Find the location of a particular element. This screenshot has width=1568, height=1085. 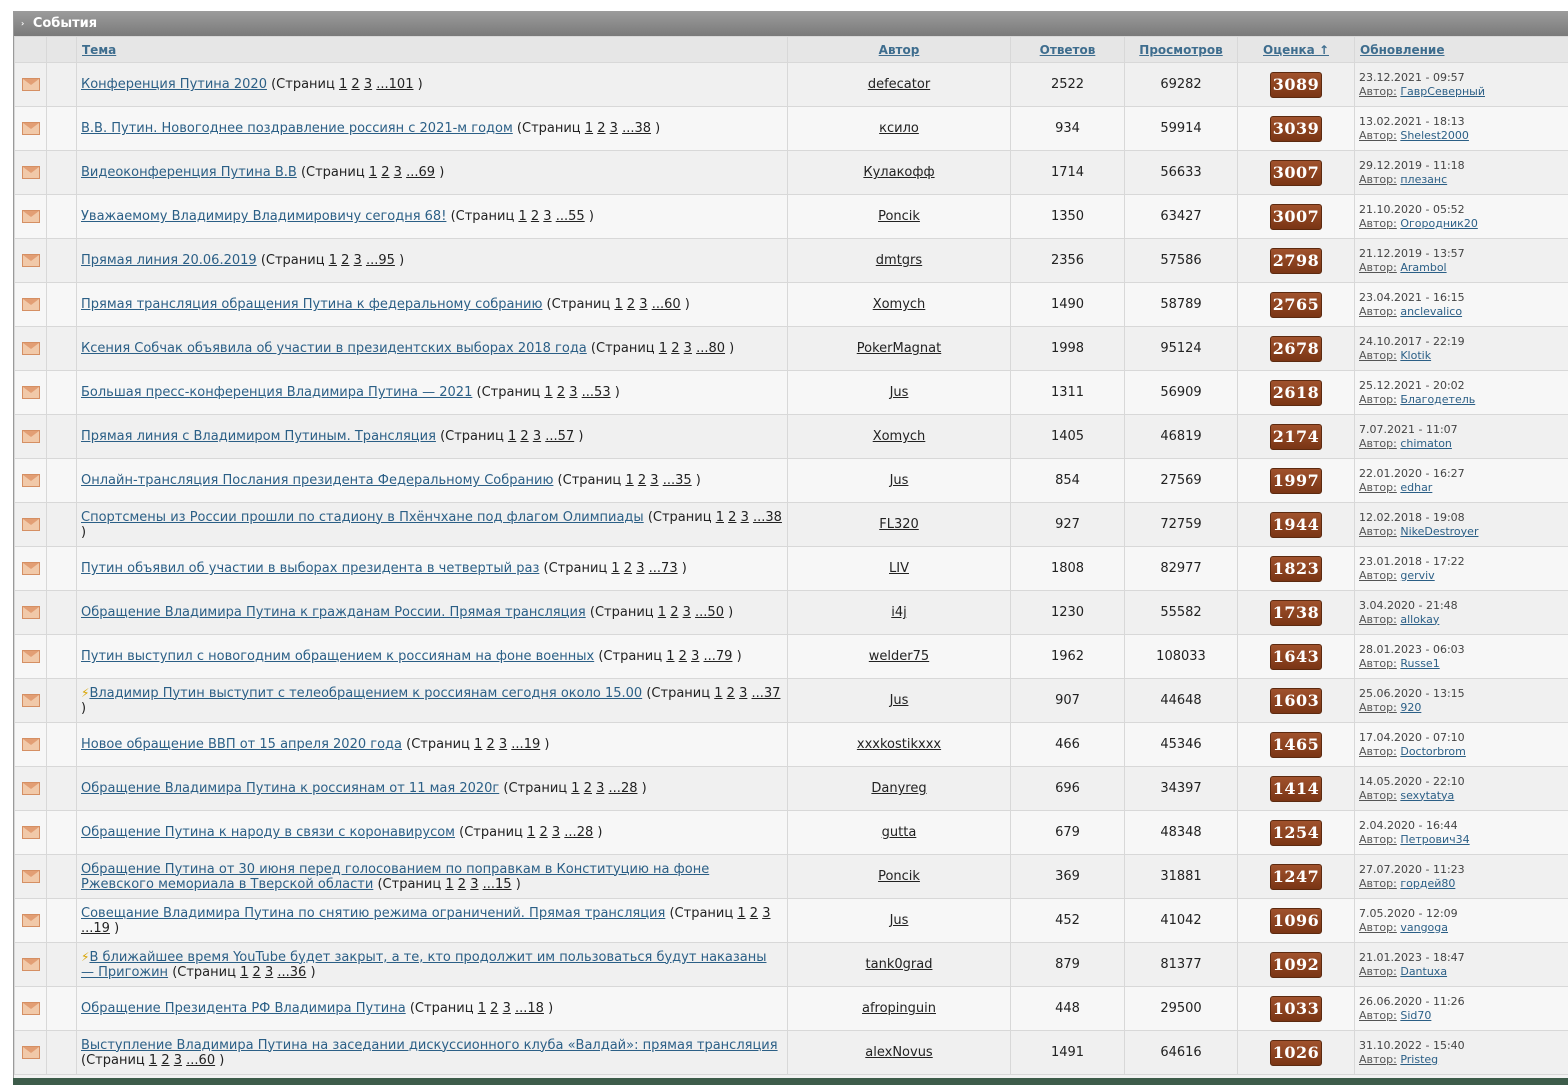

last-author-link: Dantuxa is located at coordinates (1423, 971).